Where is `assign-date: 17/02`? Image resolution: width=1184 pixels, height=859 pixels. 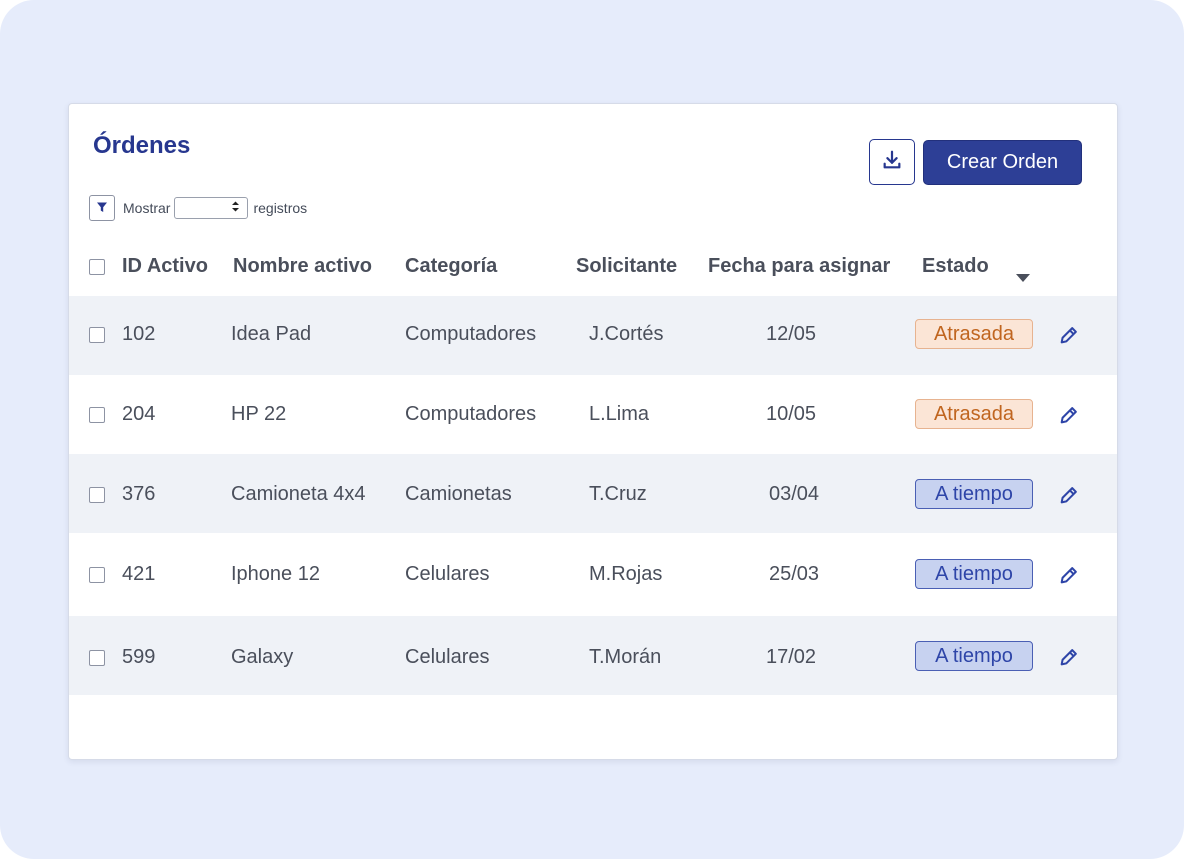
assign-date: 17/02 is located at coordinates (791, 657).